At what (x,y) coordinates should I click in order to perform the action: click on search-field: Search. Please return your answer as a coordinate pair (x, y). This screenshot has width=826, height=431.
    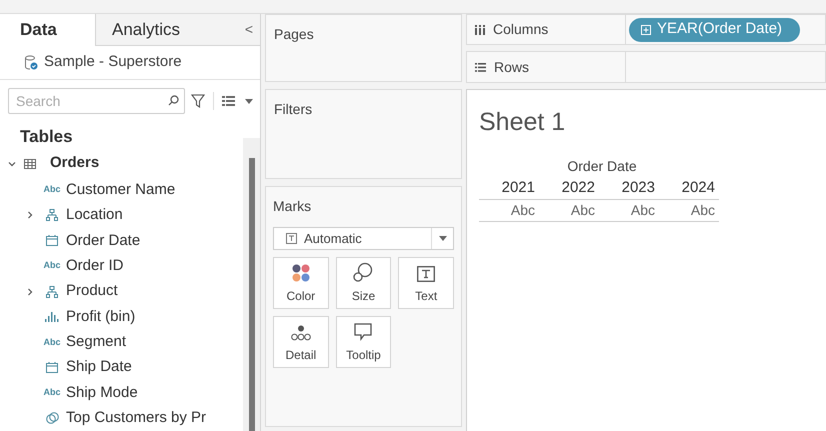
    Looking at the image, I should click on (96, 101).